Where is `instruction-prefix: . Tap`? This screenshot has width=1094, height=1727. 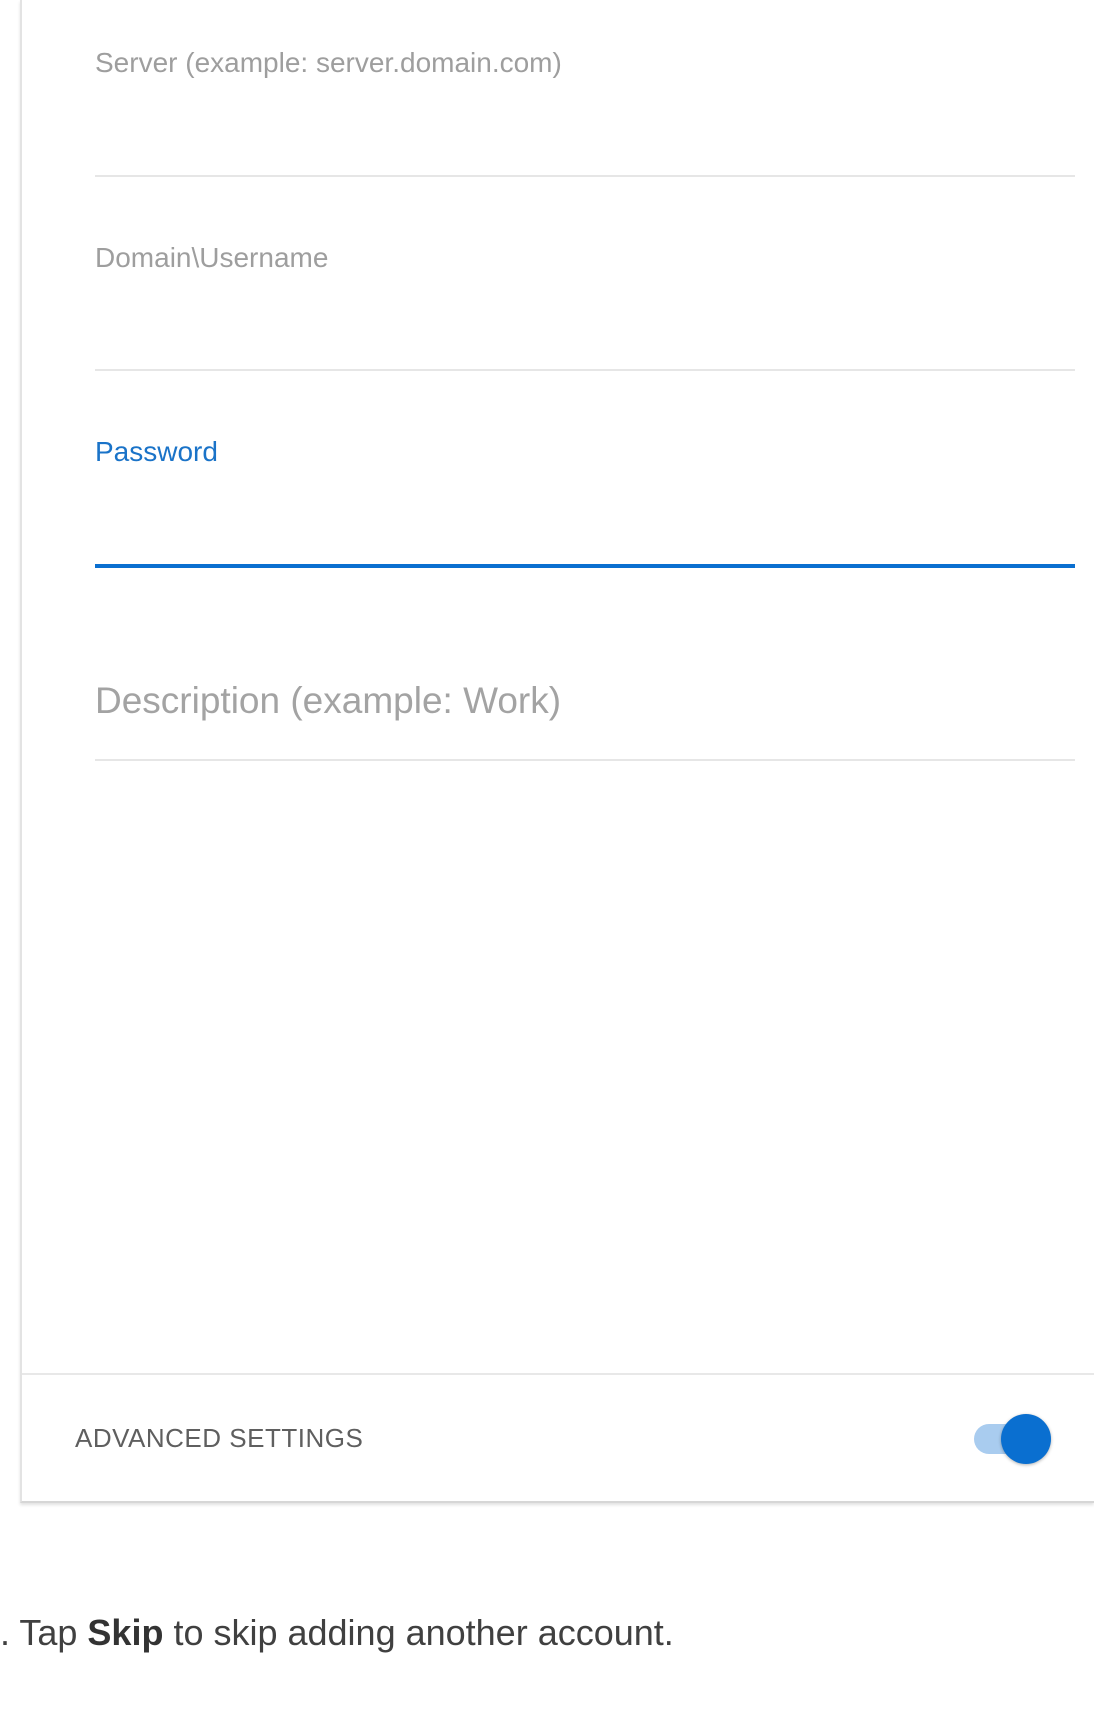 instruction-prefix: . Tap is located at coordinates (44, 1632).